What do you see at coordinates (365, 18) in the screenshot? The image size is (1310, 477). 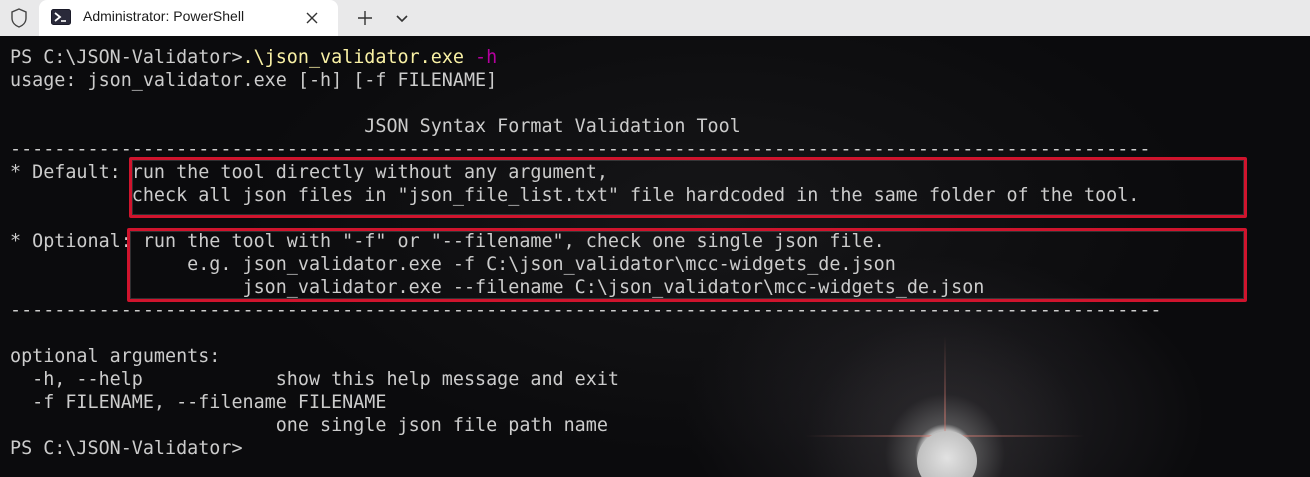 I see `plus-icon` at bounding box center [365, 18].